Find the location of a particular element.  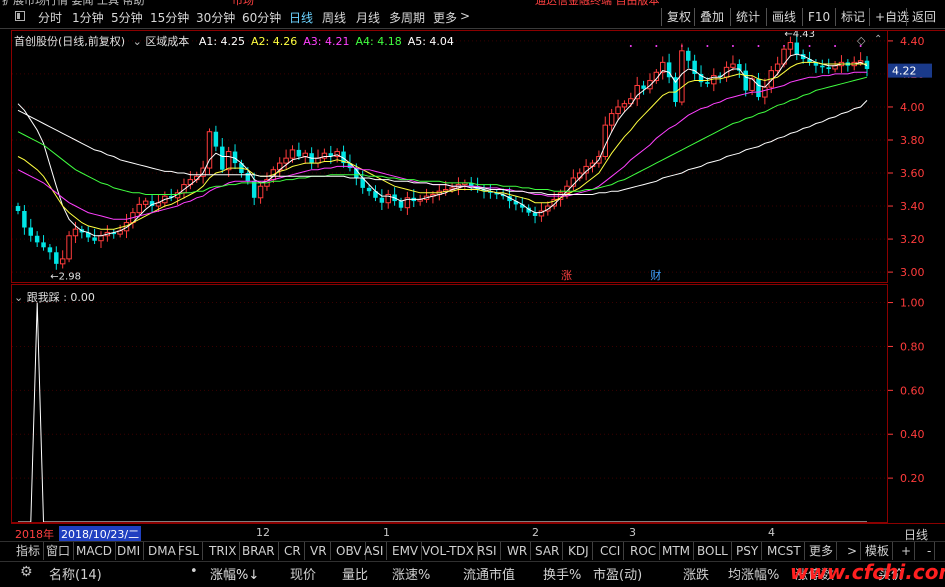

more-arrow-icon: > is located at coordinates (465, 16).